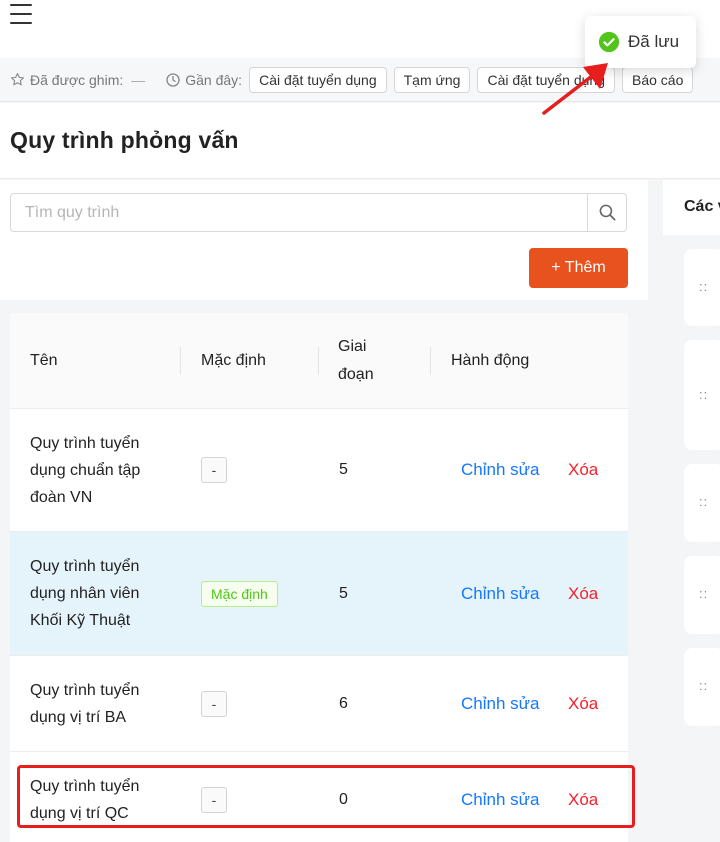  Describe the element at coordinates (609, 42) in the screenshot. I see `check-circle-icon` at that location.